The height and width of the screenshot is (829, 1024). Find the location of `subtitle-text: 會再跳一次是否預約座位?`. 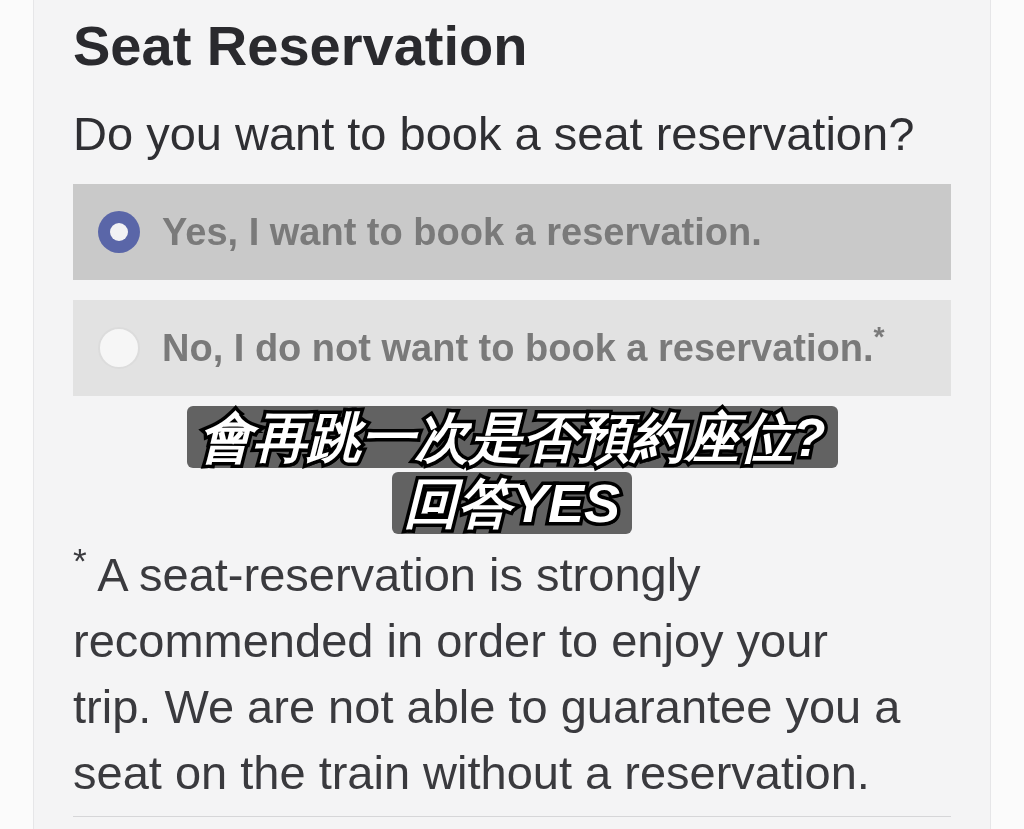

subtitle-text: 會再跳一次是否預約座位? is located at coordinates (512, 437).